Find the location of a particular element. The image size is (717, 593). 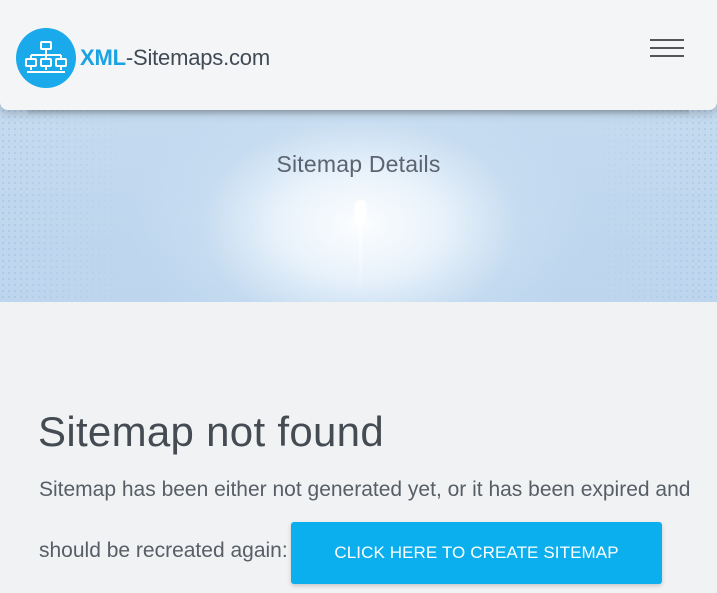

header-shadow is located at coordinates (358, 113).